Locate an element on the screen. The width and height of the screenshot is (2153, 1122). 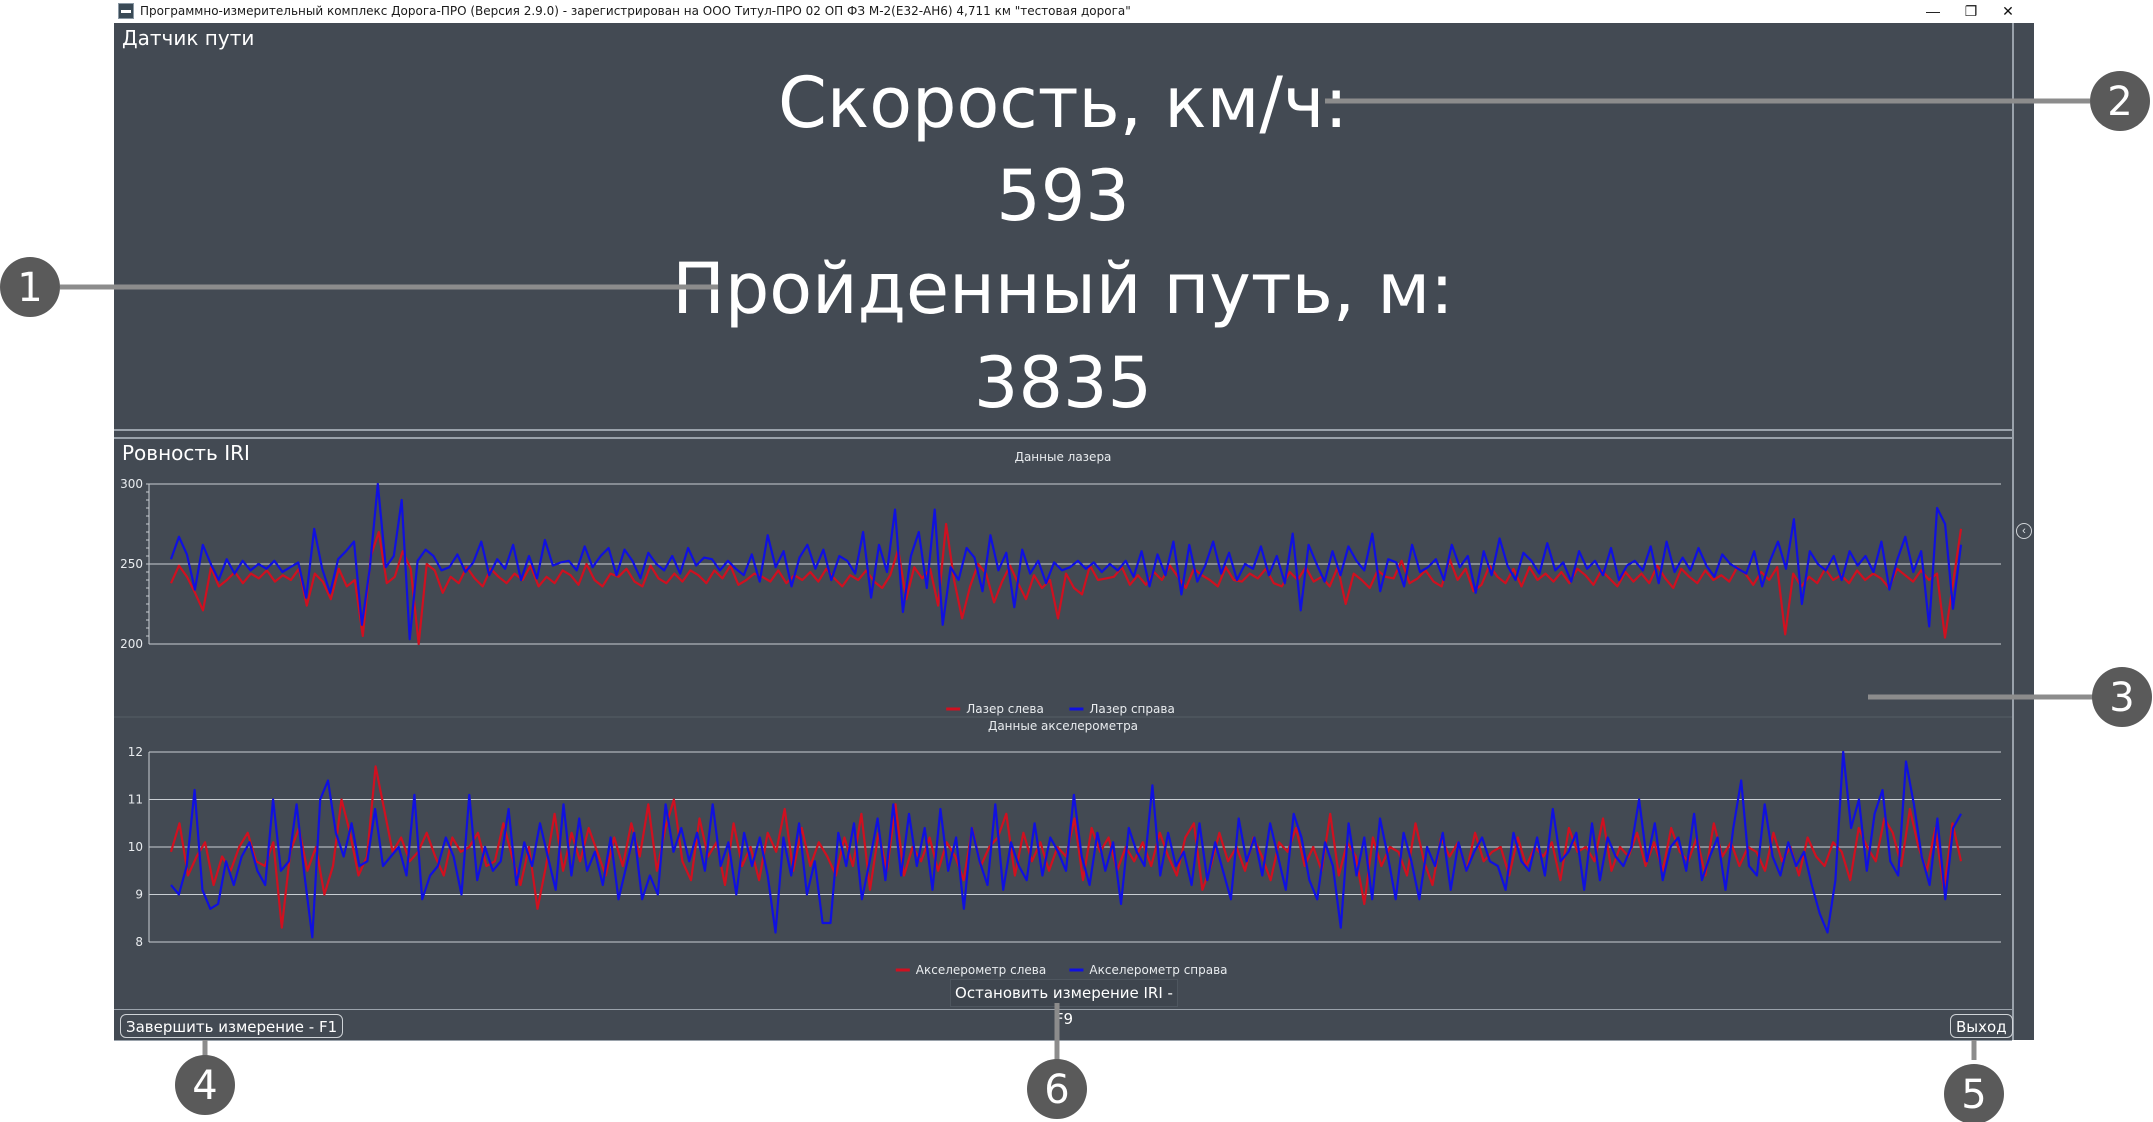
callout-number-3: 3 is located at coordinates (2121, 698).